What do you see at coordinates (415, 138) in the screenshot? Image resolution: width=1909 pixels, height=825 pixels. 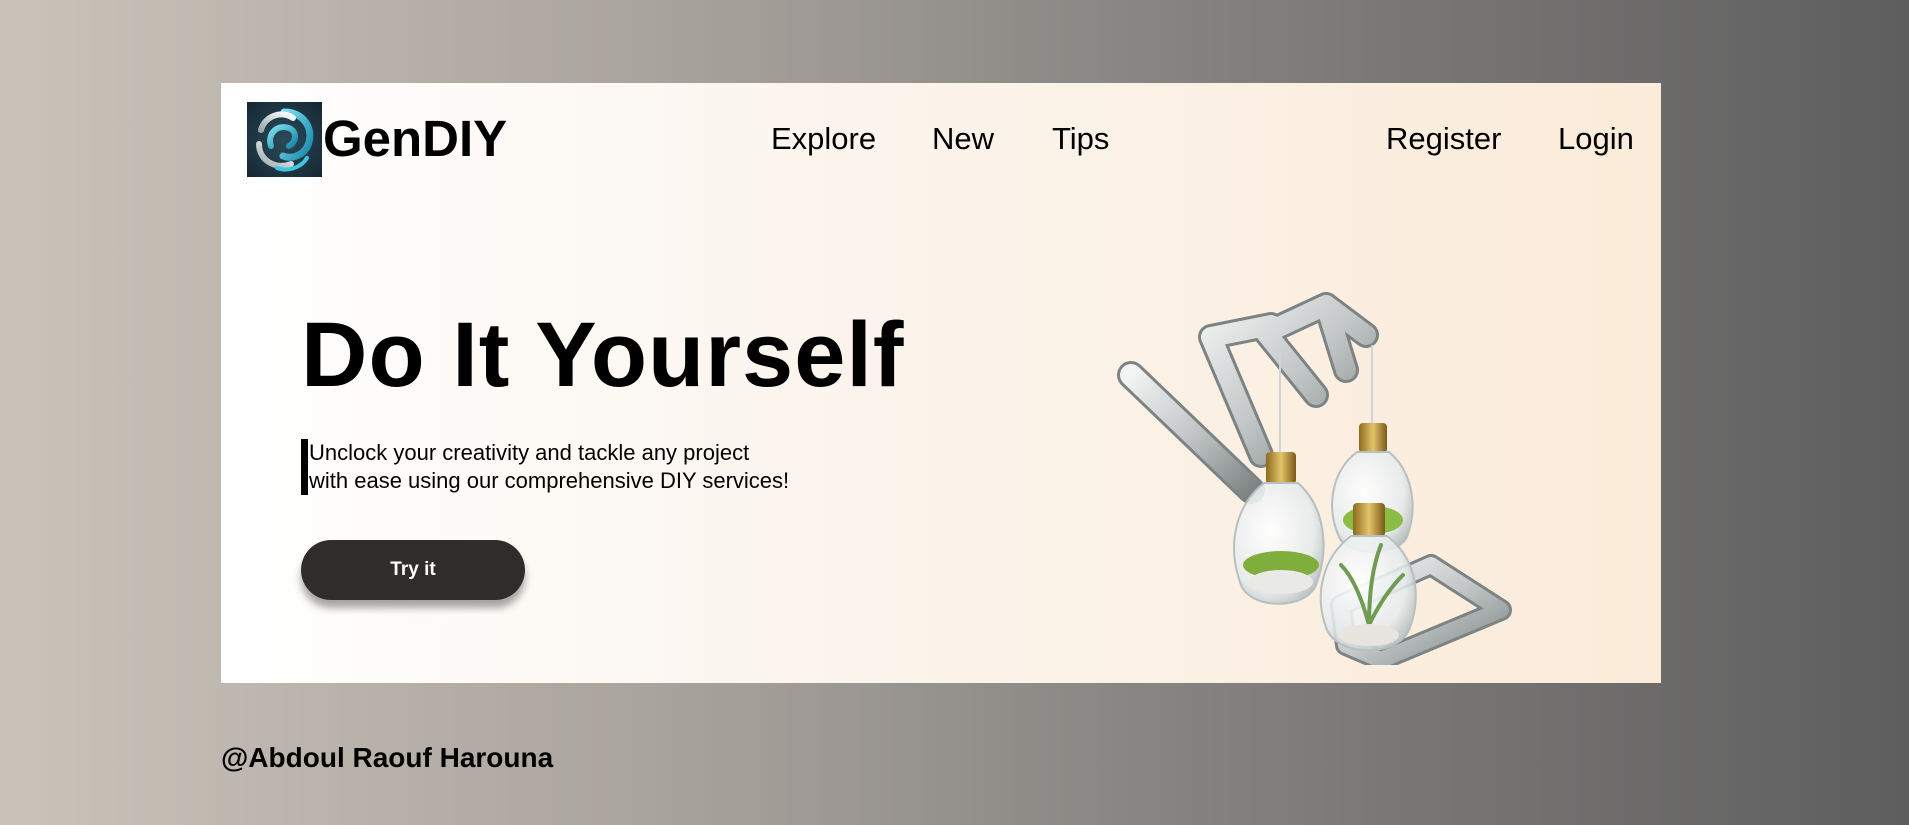 I see `brand-name: GenDIY` at bounding box center [415, 138].